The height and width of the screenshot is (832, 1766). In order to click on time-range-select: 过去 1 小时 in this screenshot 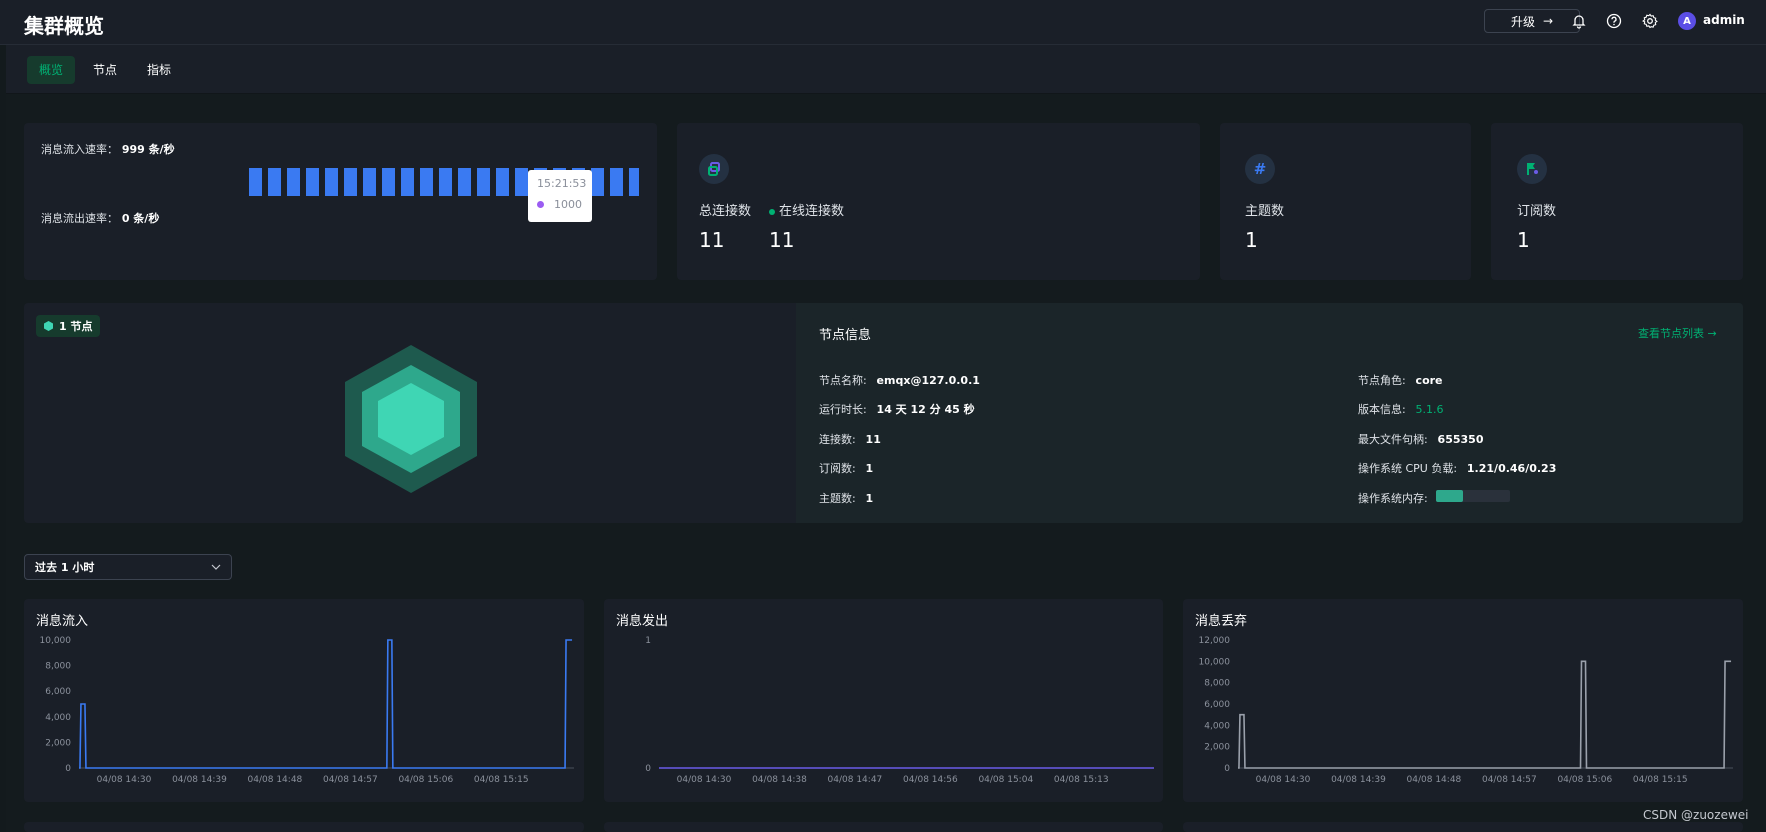, I will do `click(128, 567)`.